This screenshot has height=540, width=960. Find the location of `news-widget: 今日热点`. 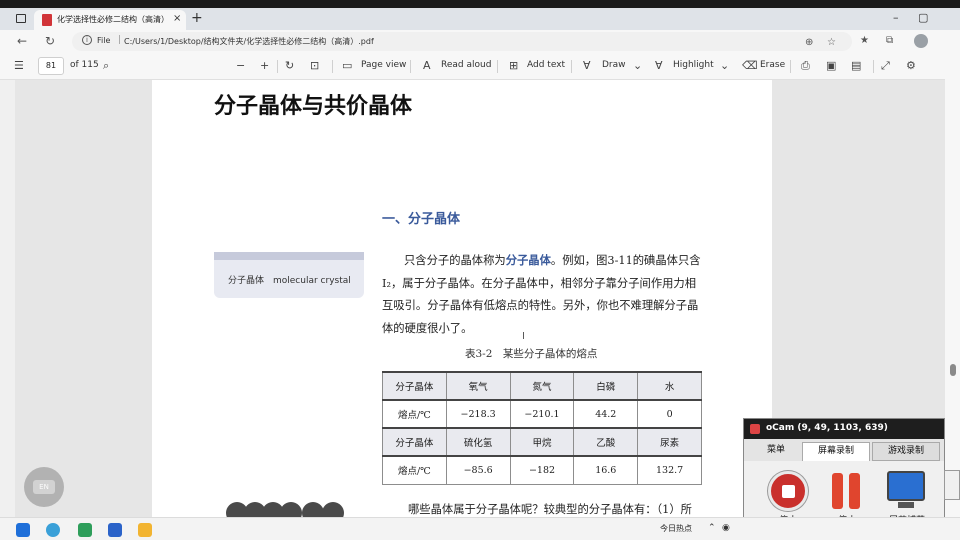

news-widget: 今日热点 is located at coordinates (676, 528).